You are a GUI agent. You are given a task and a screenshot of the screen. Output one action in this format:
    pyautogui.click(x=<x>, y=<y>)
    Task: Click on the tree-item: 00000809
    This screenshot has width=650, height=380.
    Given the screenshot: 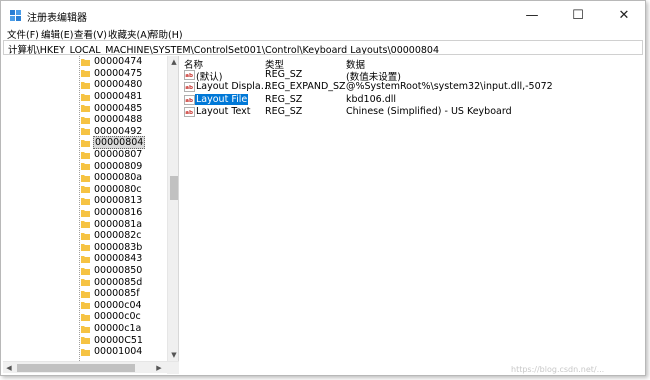 What is the action you would take?
    pyautogui.click(x=112, y=166)
    